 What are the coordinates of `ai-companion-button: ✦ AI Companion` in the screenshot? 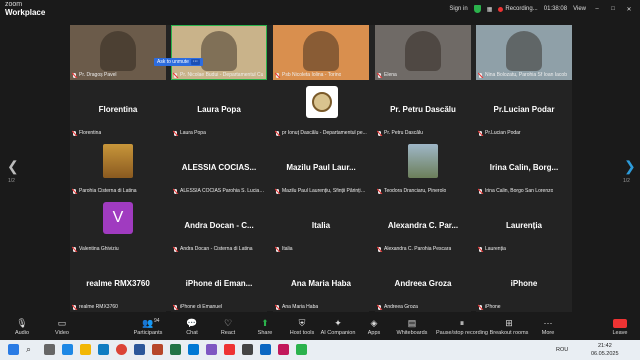 It's located at (338, 327).